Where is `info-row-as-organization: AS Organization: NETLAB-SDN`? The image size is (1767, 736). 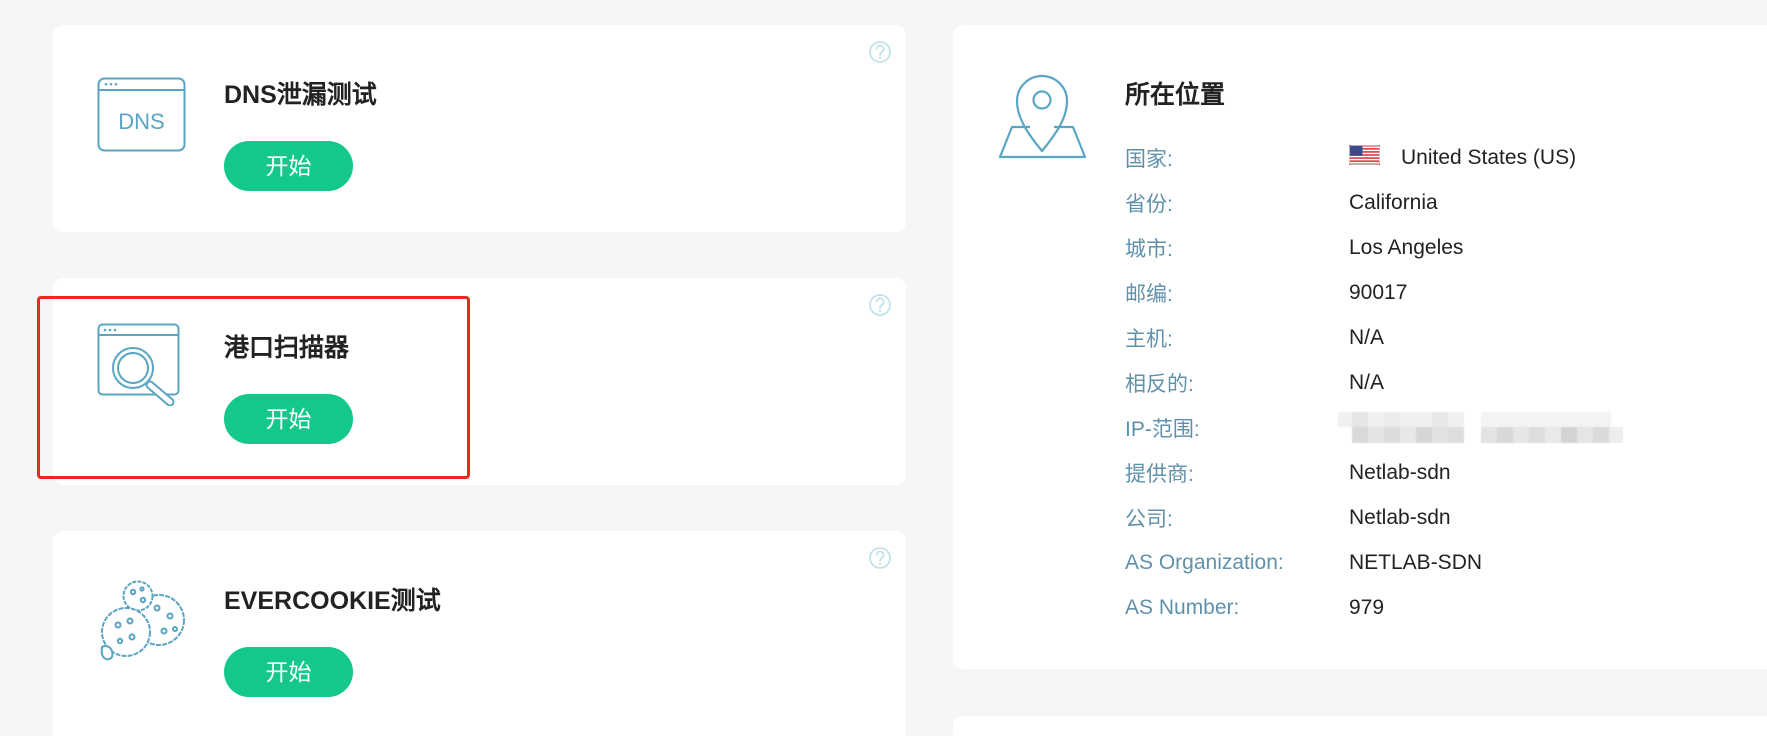 info-row-as-organization: AS Organization: NETLAB-SDN is located at coordinates (1435, 562).